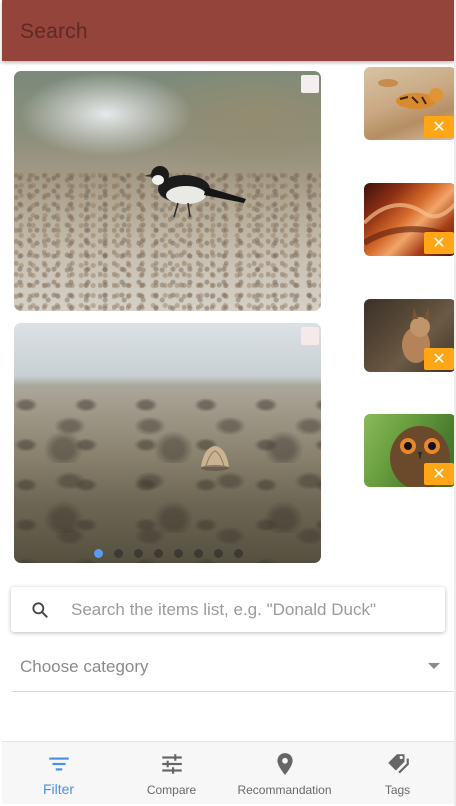 The height and width of the screenshot is (806, 456). I want to click on nav-label: Tags, so click(397, 790).